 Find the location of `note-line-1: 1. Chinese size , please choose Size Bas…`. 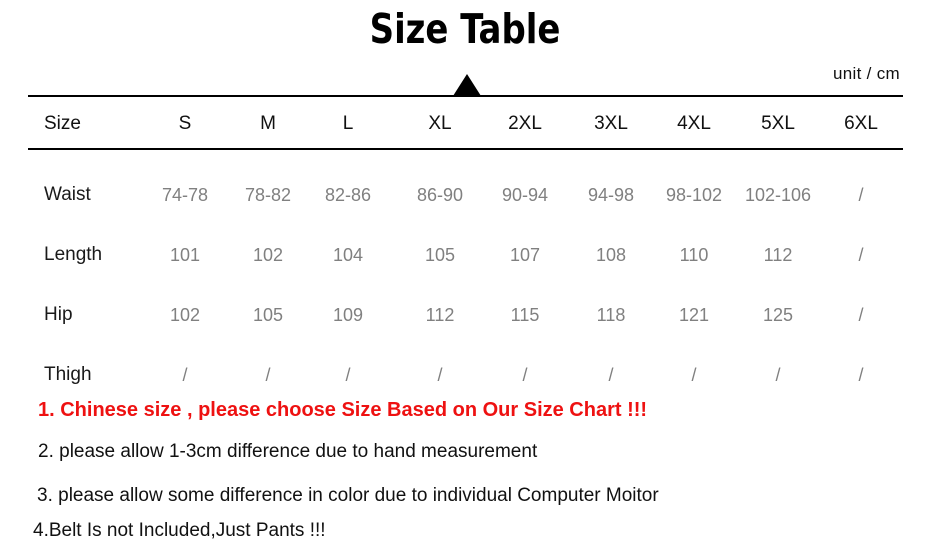

note-line-1: 1. Chinese size , please choose Size Bas… is located at coordinates (343, 410).